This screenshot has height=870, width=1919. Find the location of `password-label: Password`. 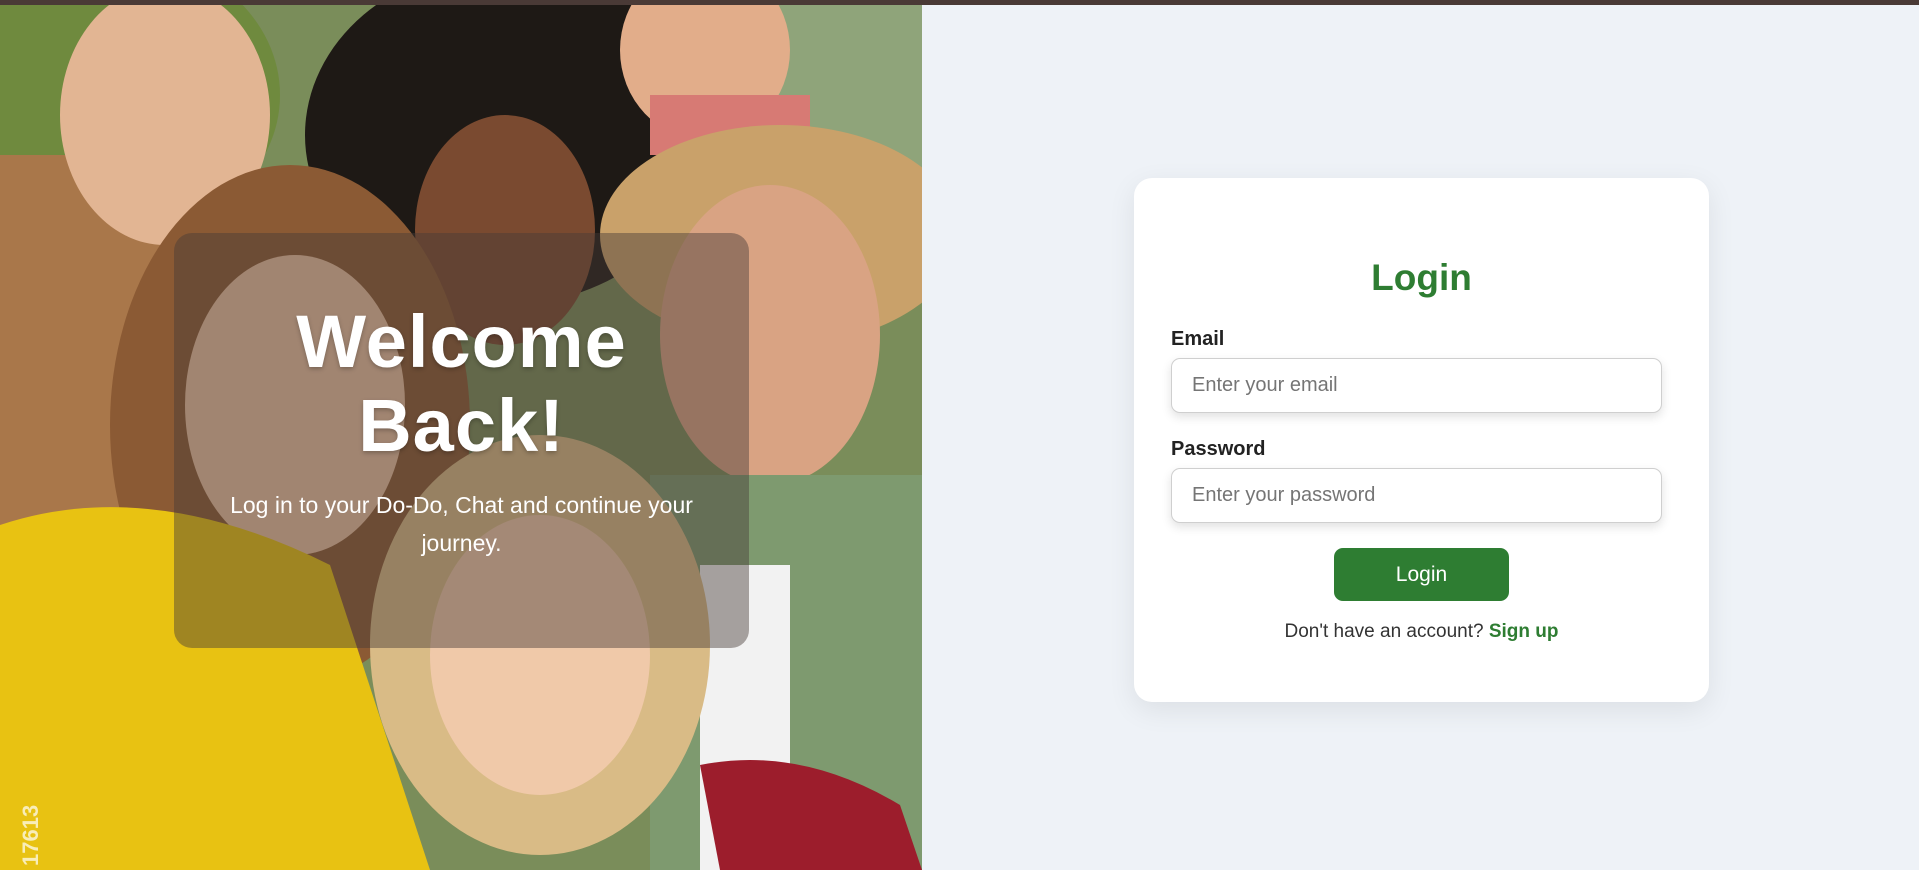

password-label: Password is located at coordinates (1218, 449).